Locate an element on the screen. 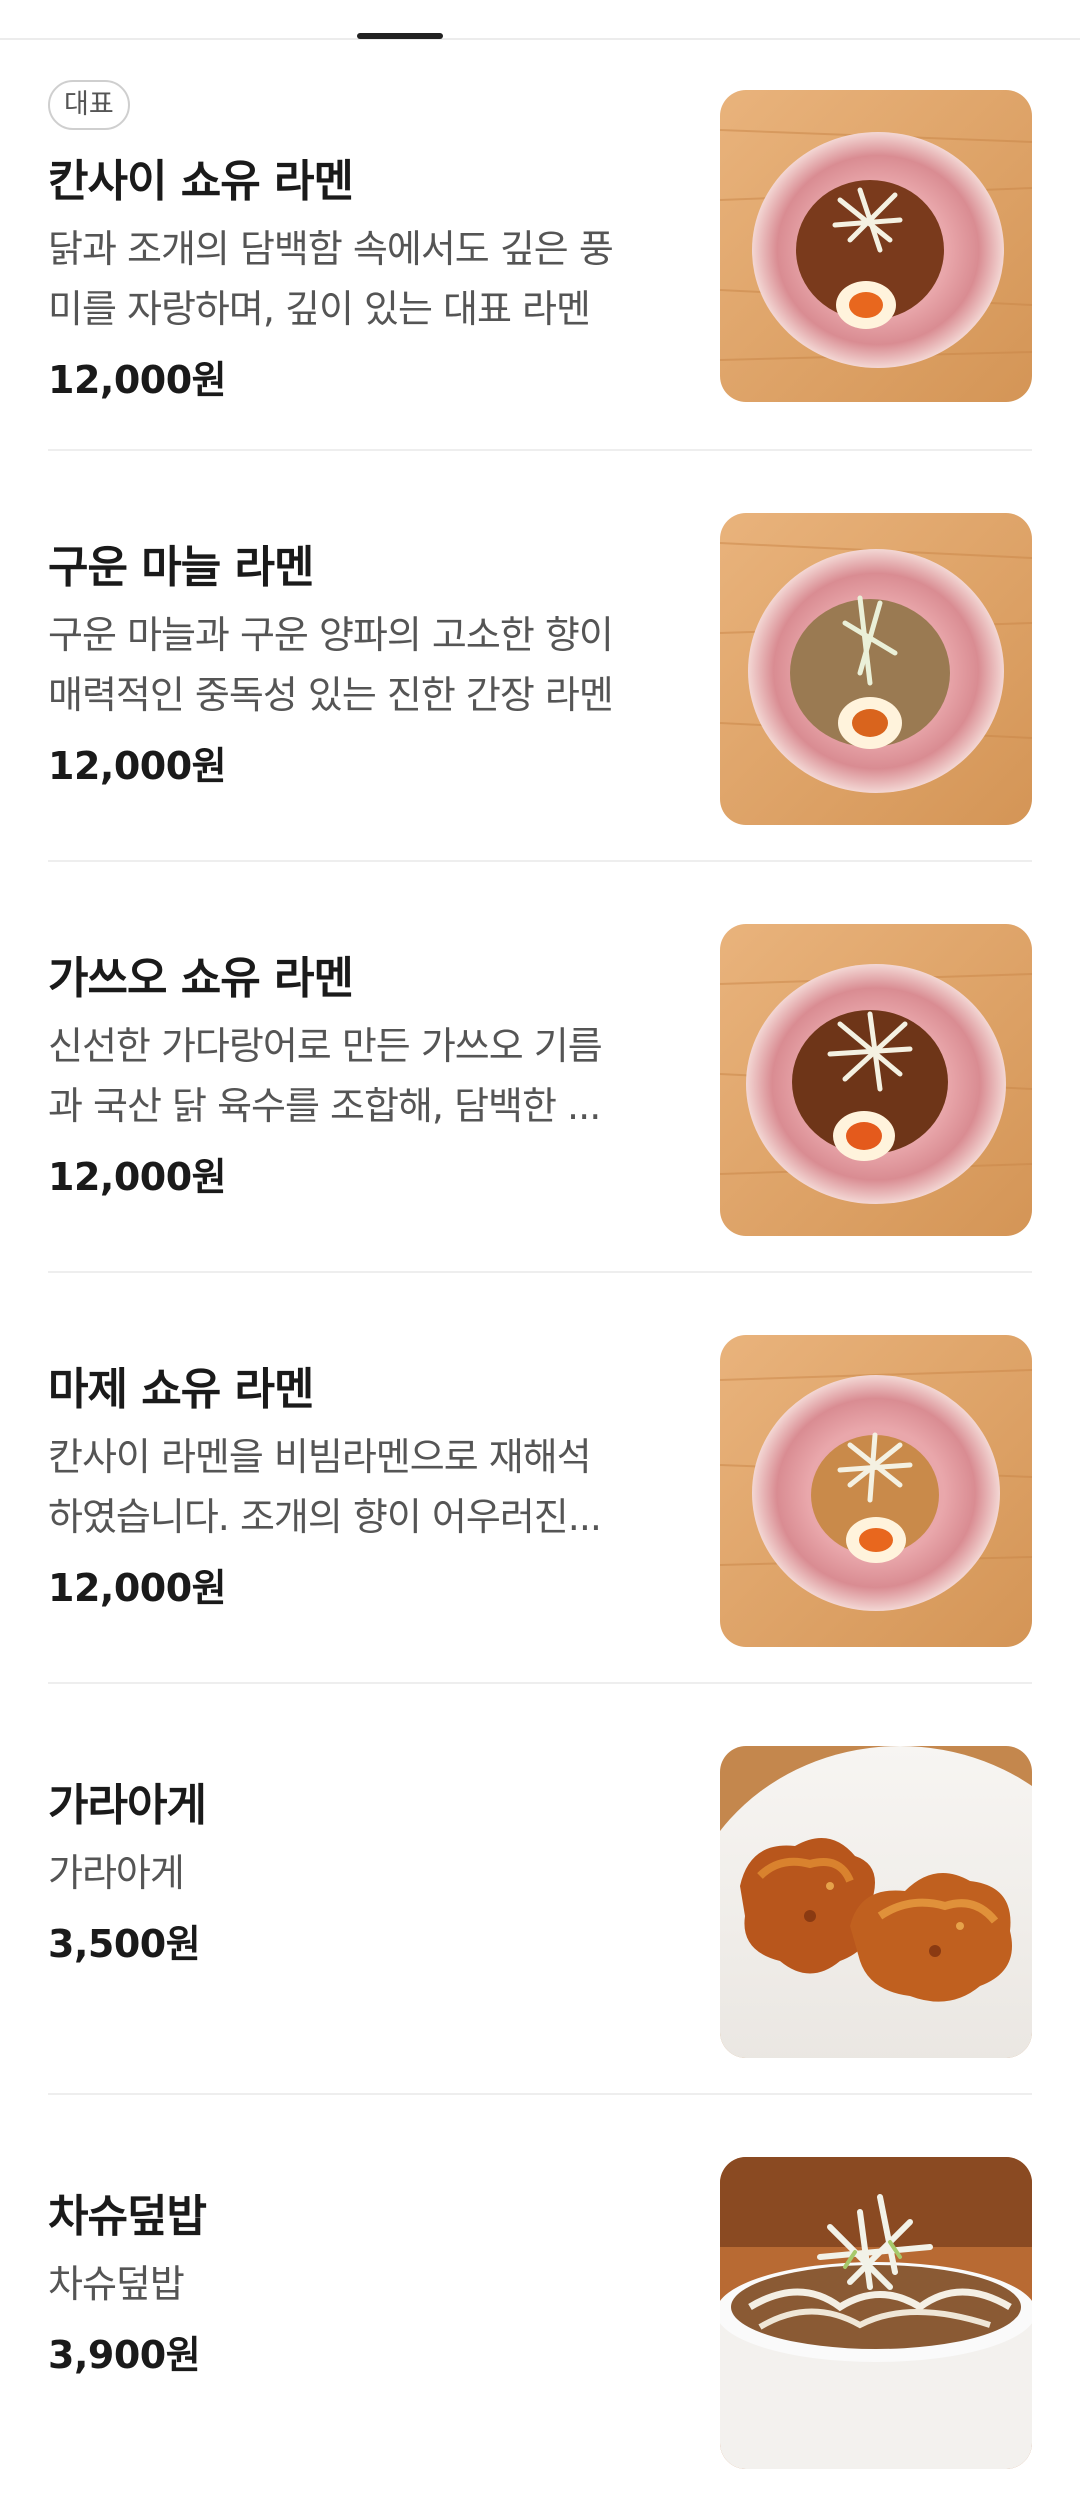 The image size is (1080, 2494). menu-item-title: 마제 쇼유 라멘 is located at coordinates (181, 1389).